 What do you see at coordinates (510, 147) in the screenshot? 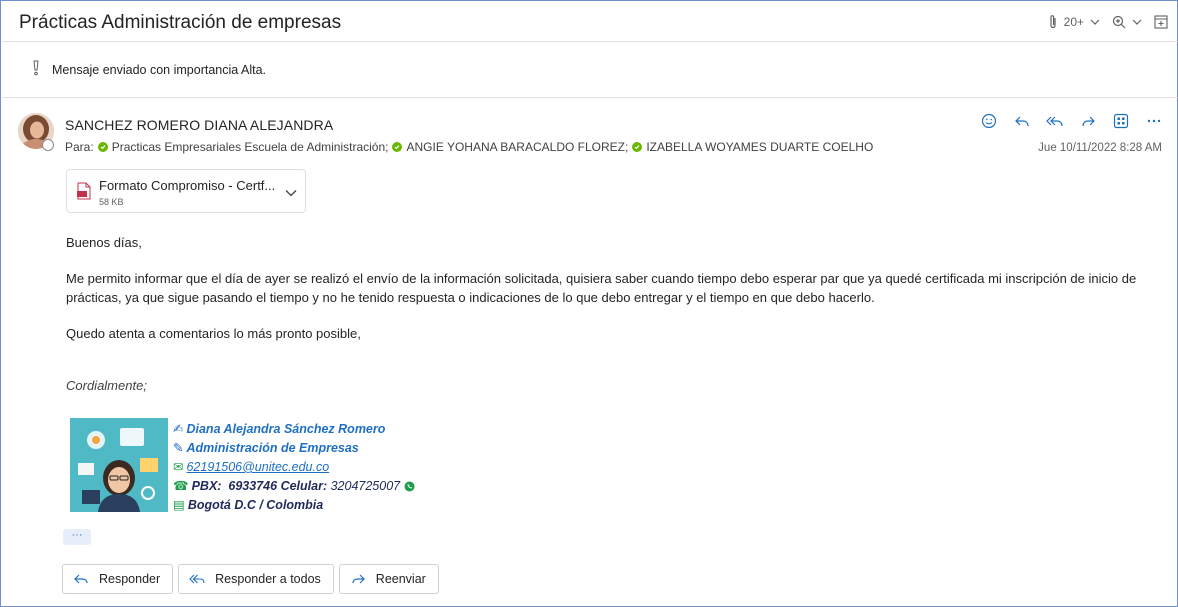
I see `recipient: ANGIE YOHANA BARACALDO FLOREZ;` at bounding box center [510, 147].